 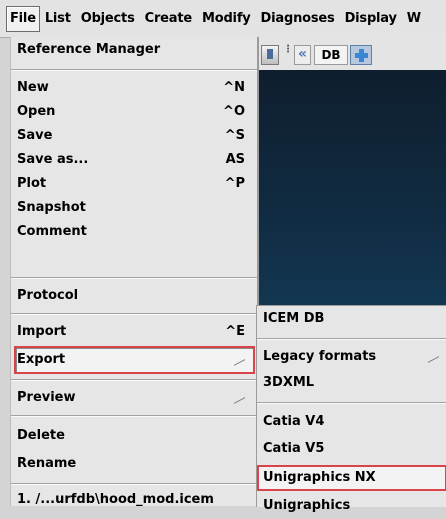 What do you see at coordinates (294, 448) in the screenshot?
I see `menu-item-label: Catia V5` at bounding box center [294, 448].